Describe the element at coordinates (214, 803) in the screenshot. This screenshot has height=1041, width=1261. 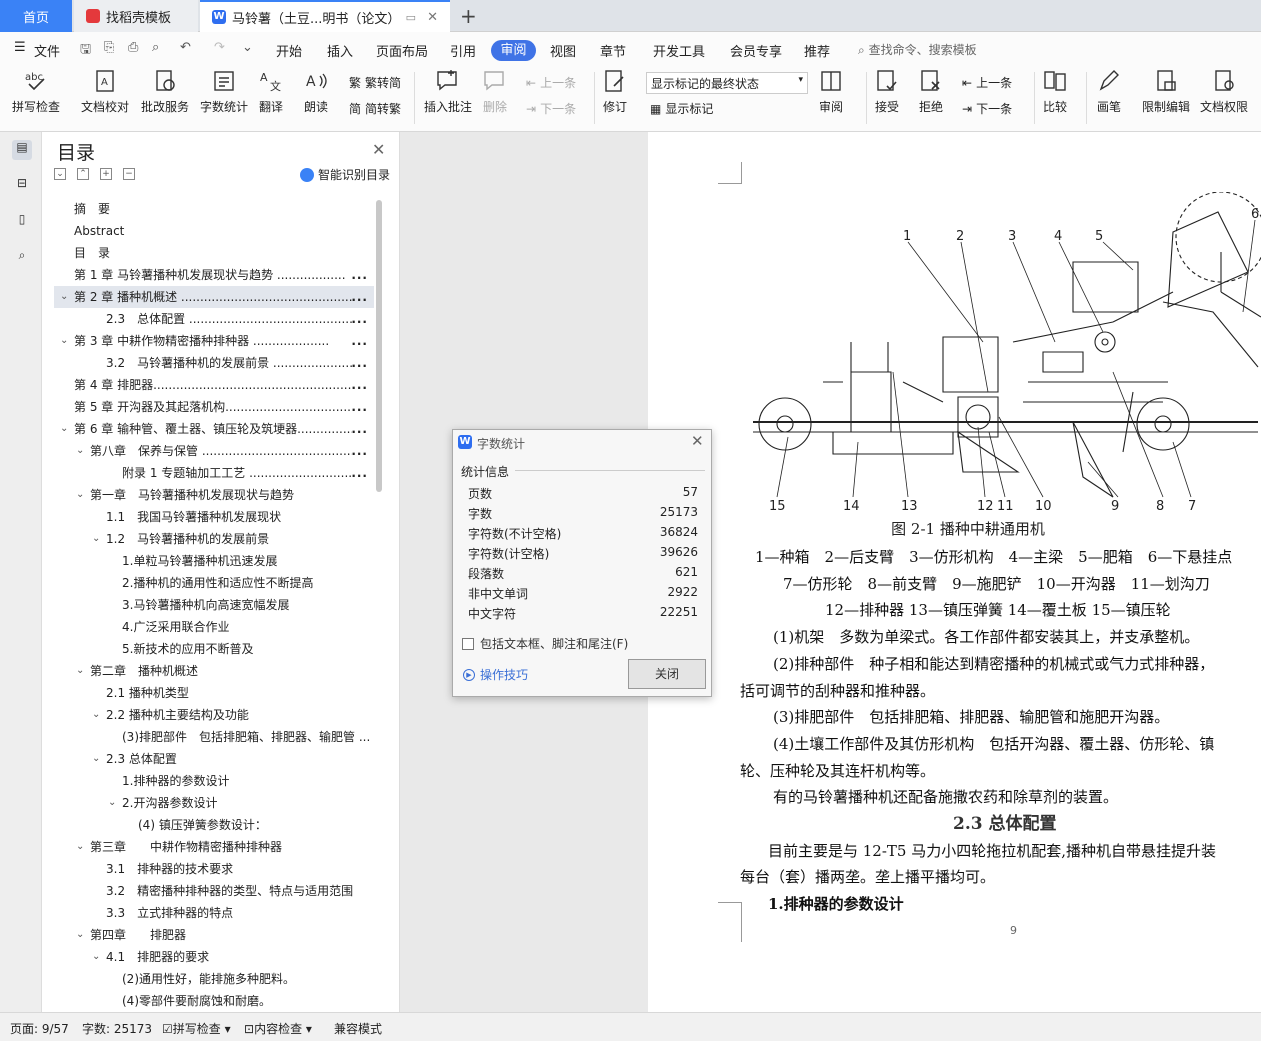
I see `toc-item: ⌄ 2.开沟器参数设计` at that location.